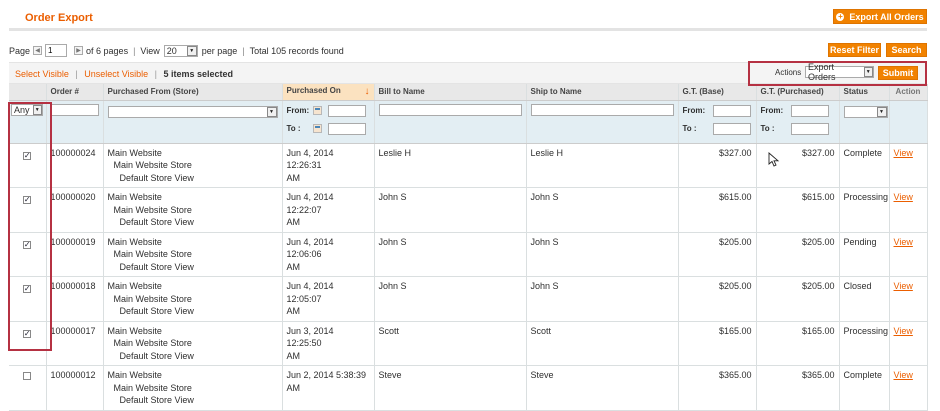  What do you see at coordinates (880, 16) in the screenshot?
I see `export-all-orders-button: + Export All Orders` at bounding box center [880, 16].